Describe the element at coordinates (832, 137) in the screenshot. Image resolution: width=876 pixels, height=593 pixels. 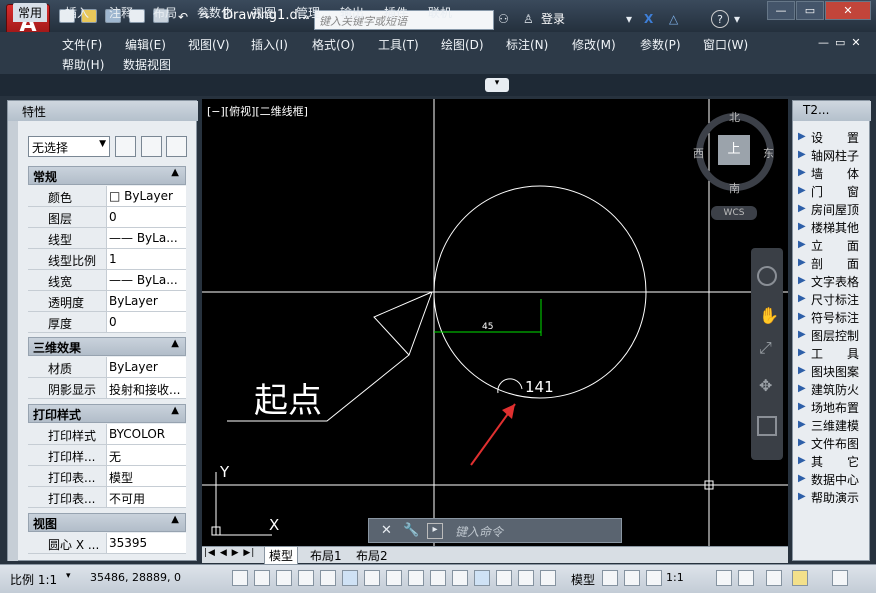
I see `tool-palette-item: ▶ 设 置` at that location.